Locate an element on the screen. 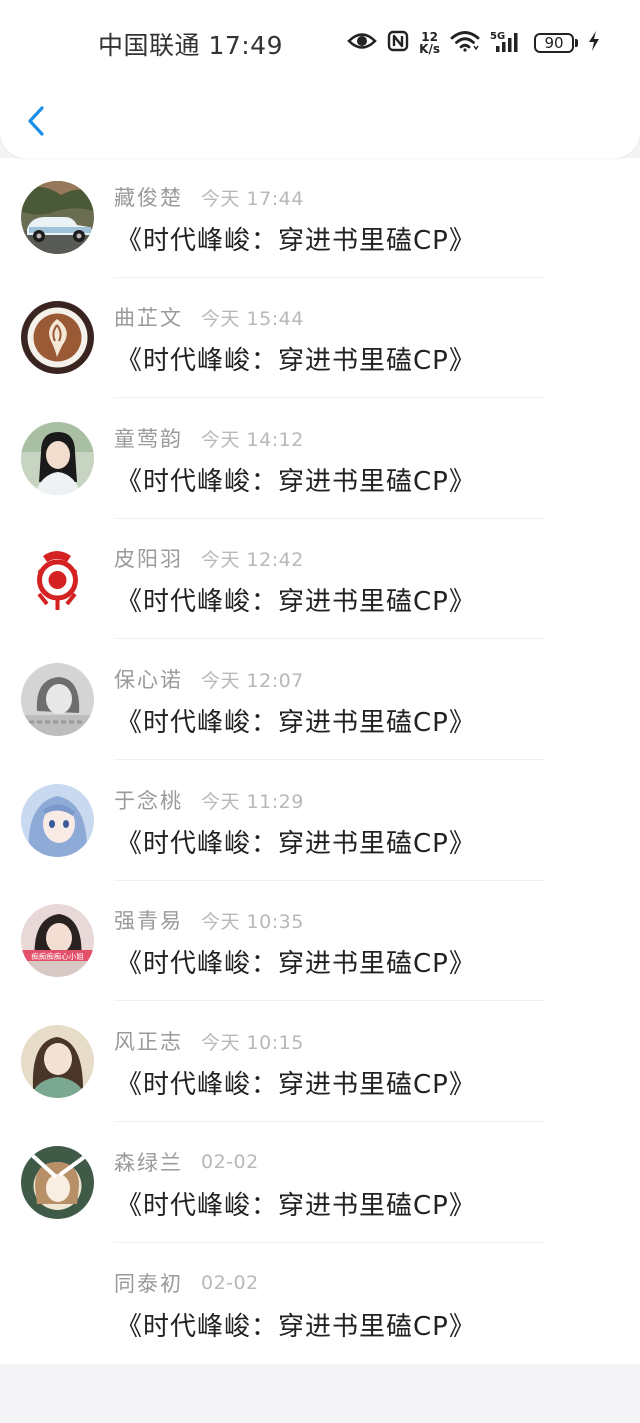 Image resolution: width=640 pixels, height=1423 pixels. chevron-left-icon is located at coordinates (36, 123).